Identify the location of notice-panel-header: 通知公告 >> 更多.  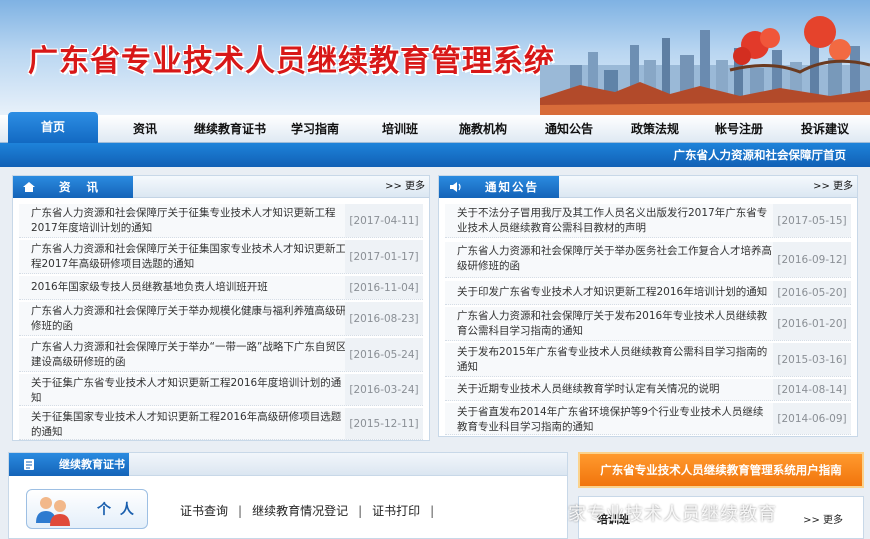
(648, 187).